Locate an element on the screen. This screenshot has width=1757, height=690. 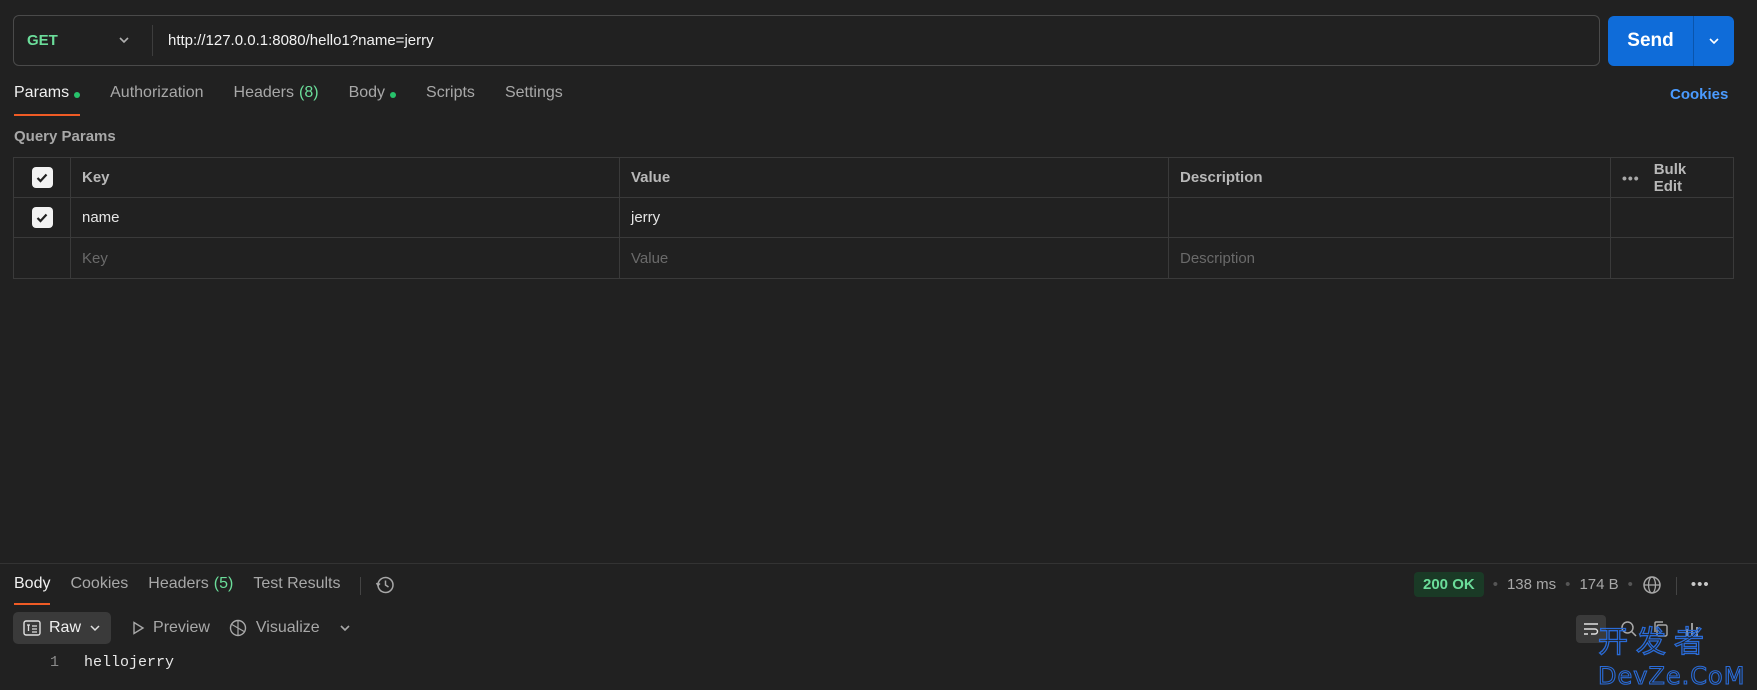
preview-label: Preview is located at coordinates (181, 627).